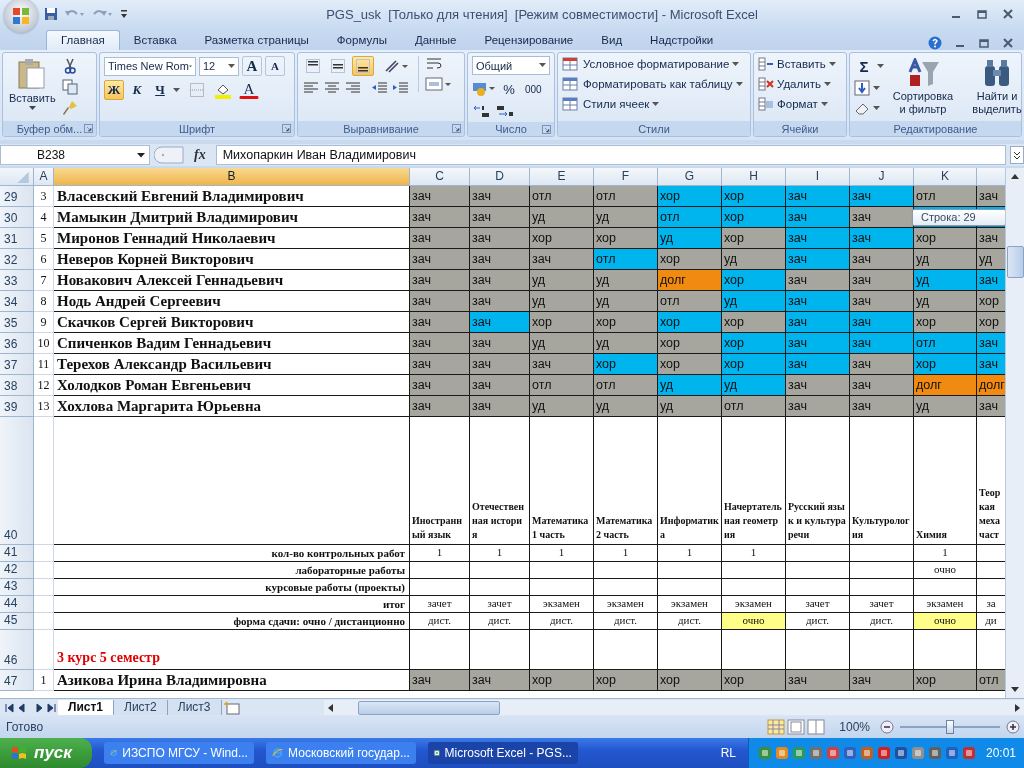  What do you see at coordinates (75, 155) in the screenshot?
I see `name-box: B238` at bounding box center [75, 155].